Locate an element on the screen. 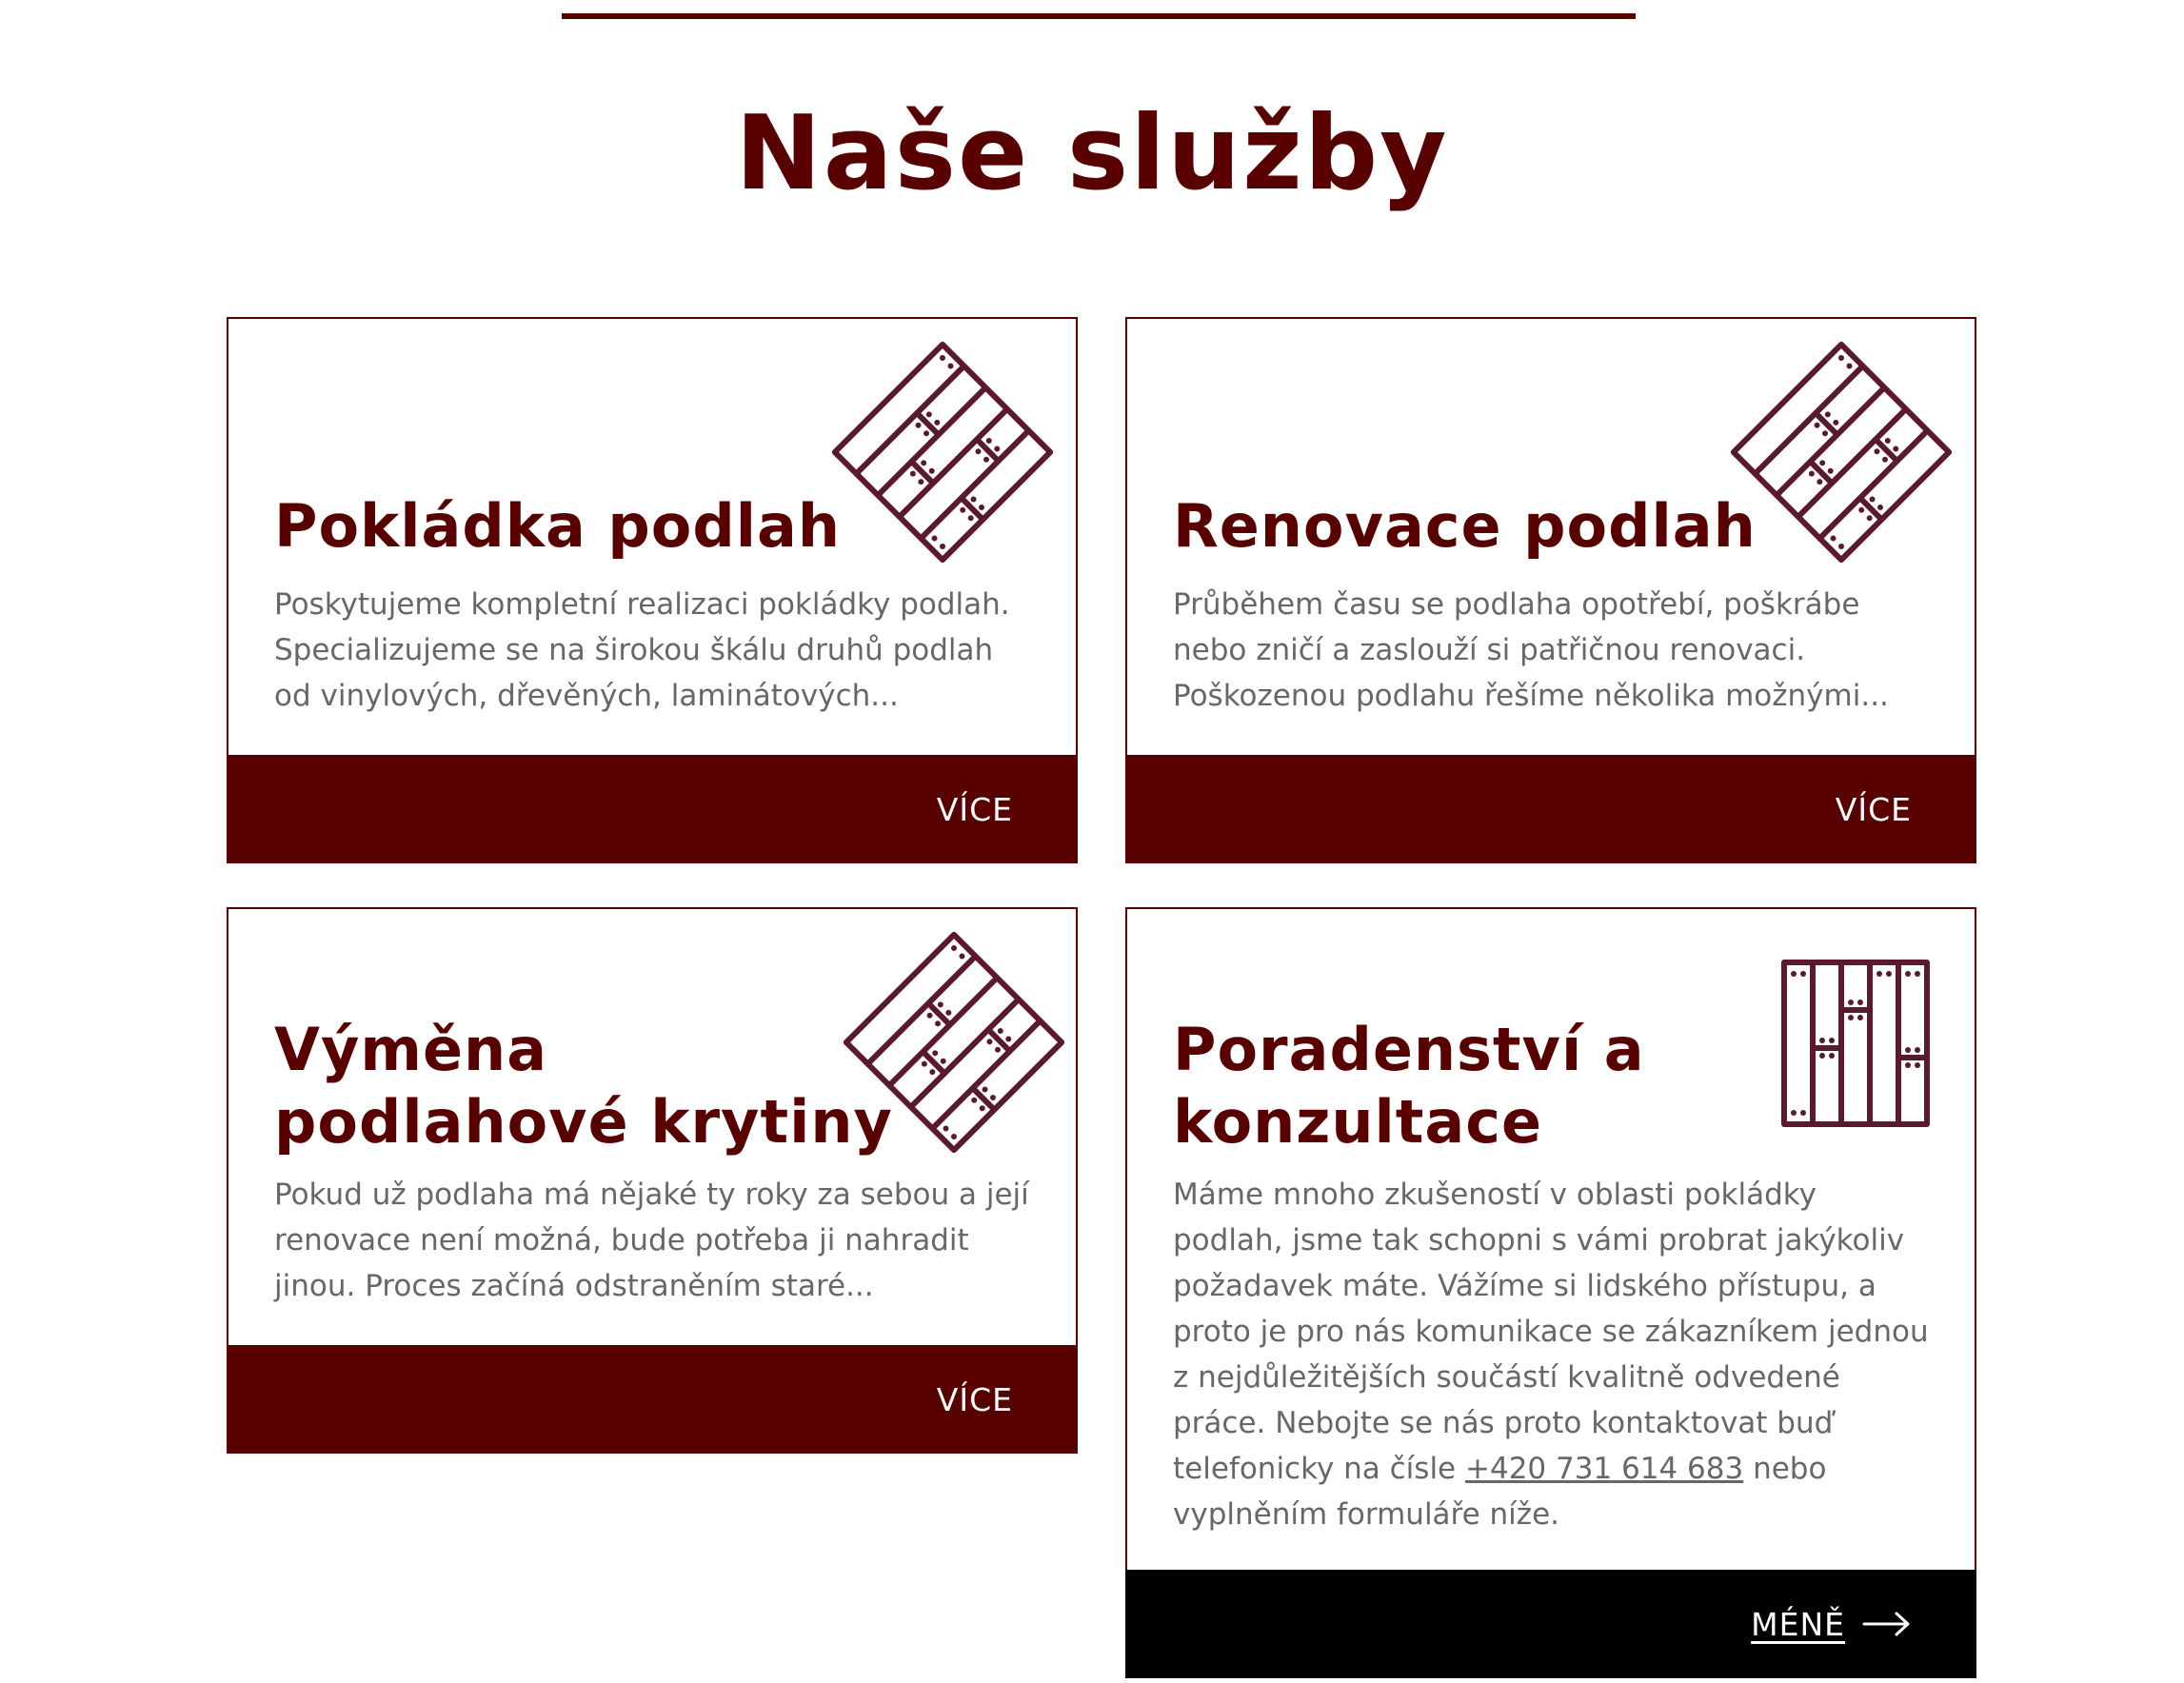 This screenshot has width=2184, height=1683. card-title-line: Poradenství a is located at coordinates (1409, 1049).